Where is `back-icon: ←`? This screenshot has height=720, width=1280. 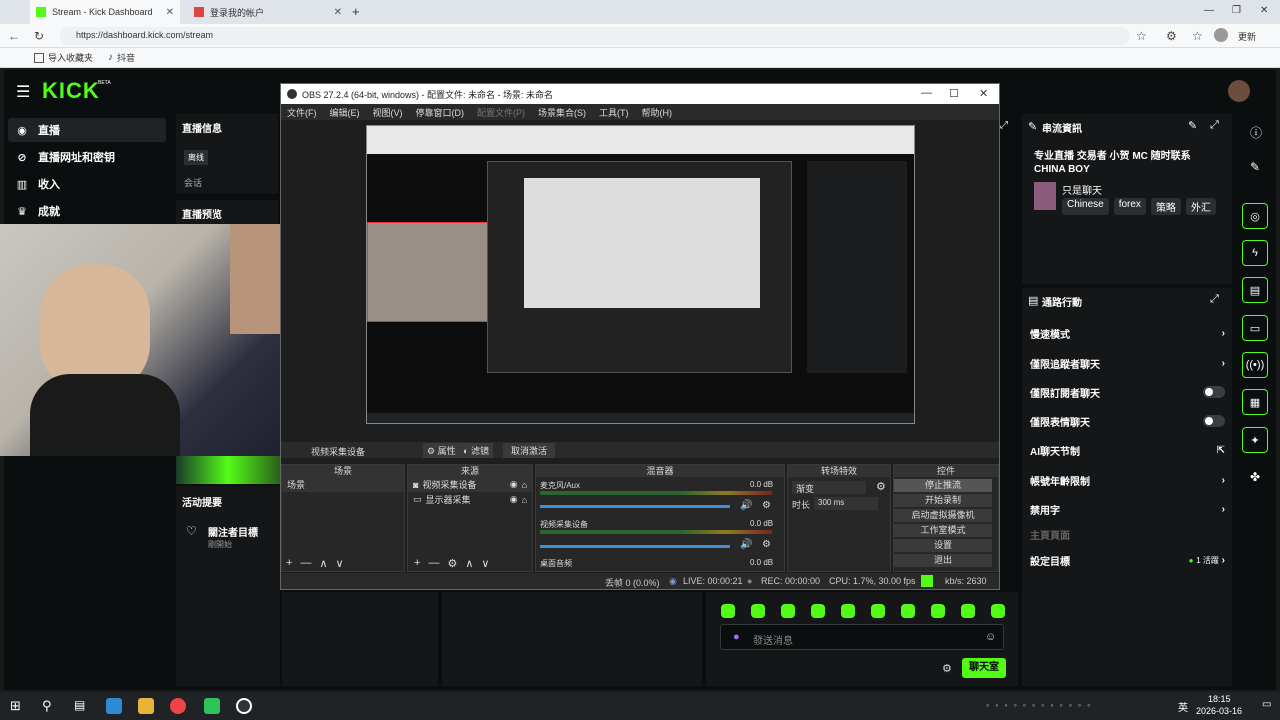 back-icon: ← is located at coordinates (14, 36).